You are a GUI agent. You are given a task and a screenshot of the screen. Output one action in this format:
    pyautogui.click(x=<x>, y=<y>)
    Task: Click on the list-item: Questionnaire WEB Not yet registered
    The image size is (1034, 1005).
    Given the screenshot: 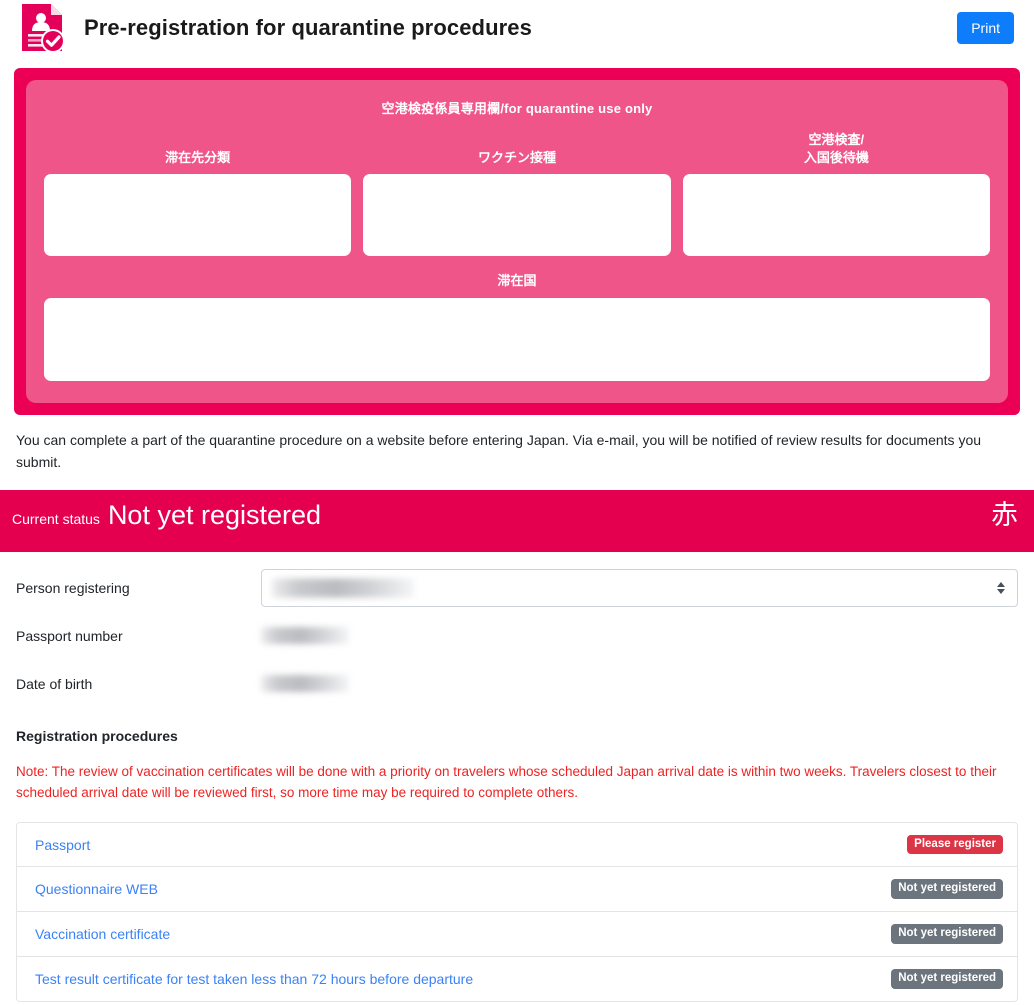 What is the action you would take?
    pyautogui.click(x=517, y=890)
    